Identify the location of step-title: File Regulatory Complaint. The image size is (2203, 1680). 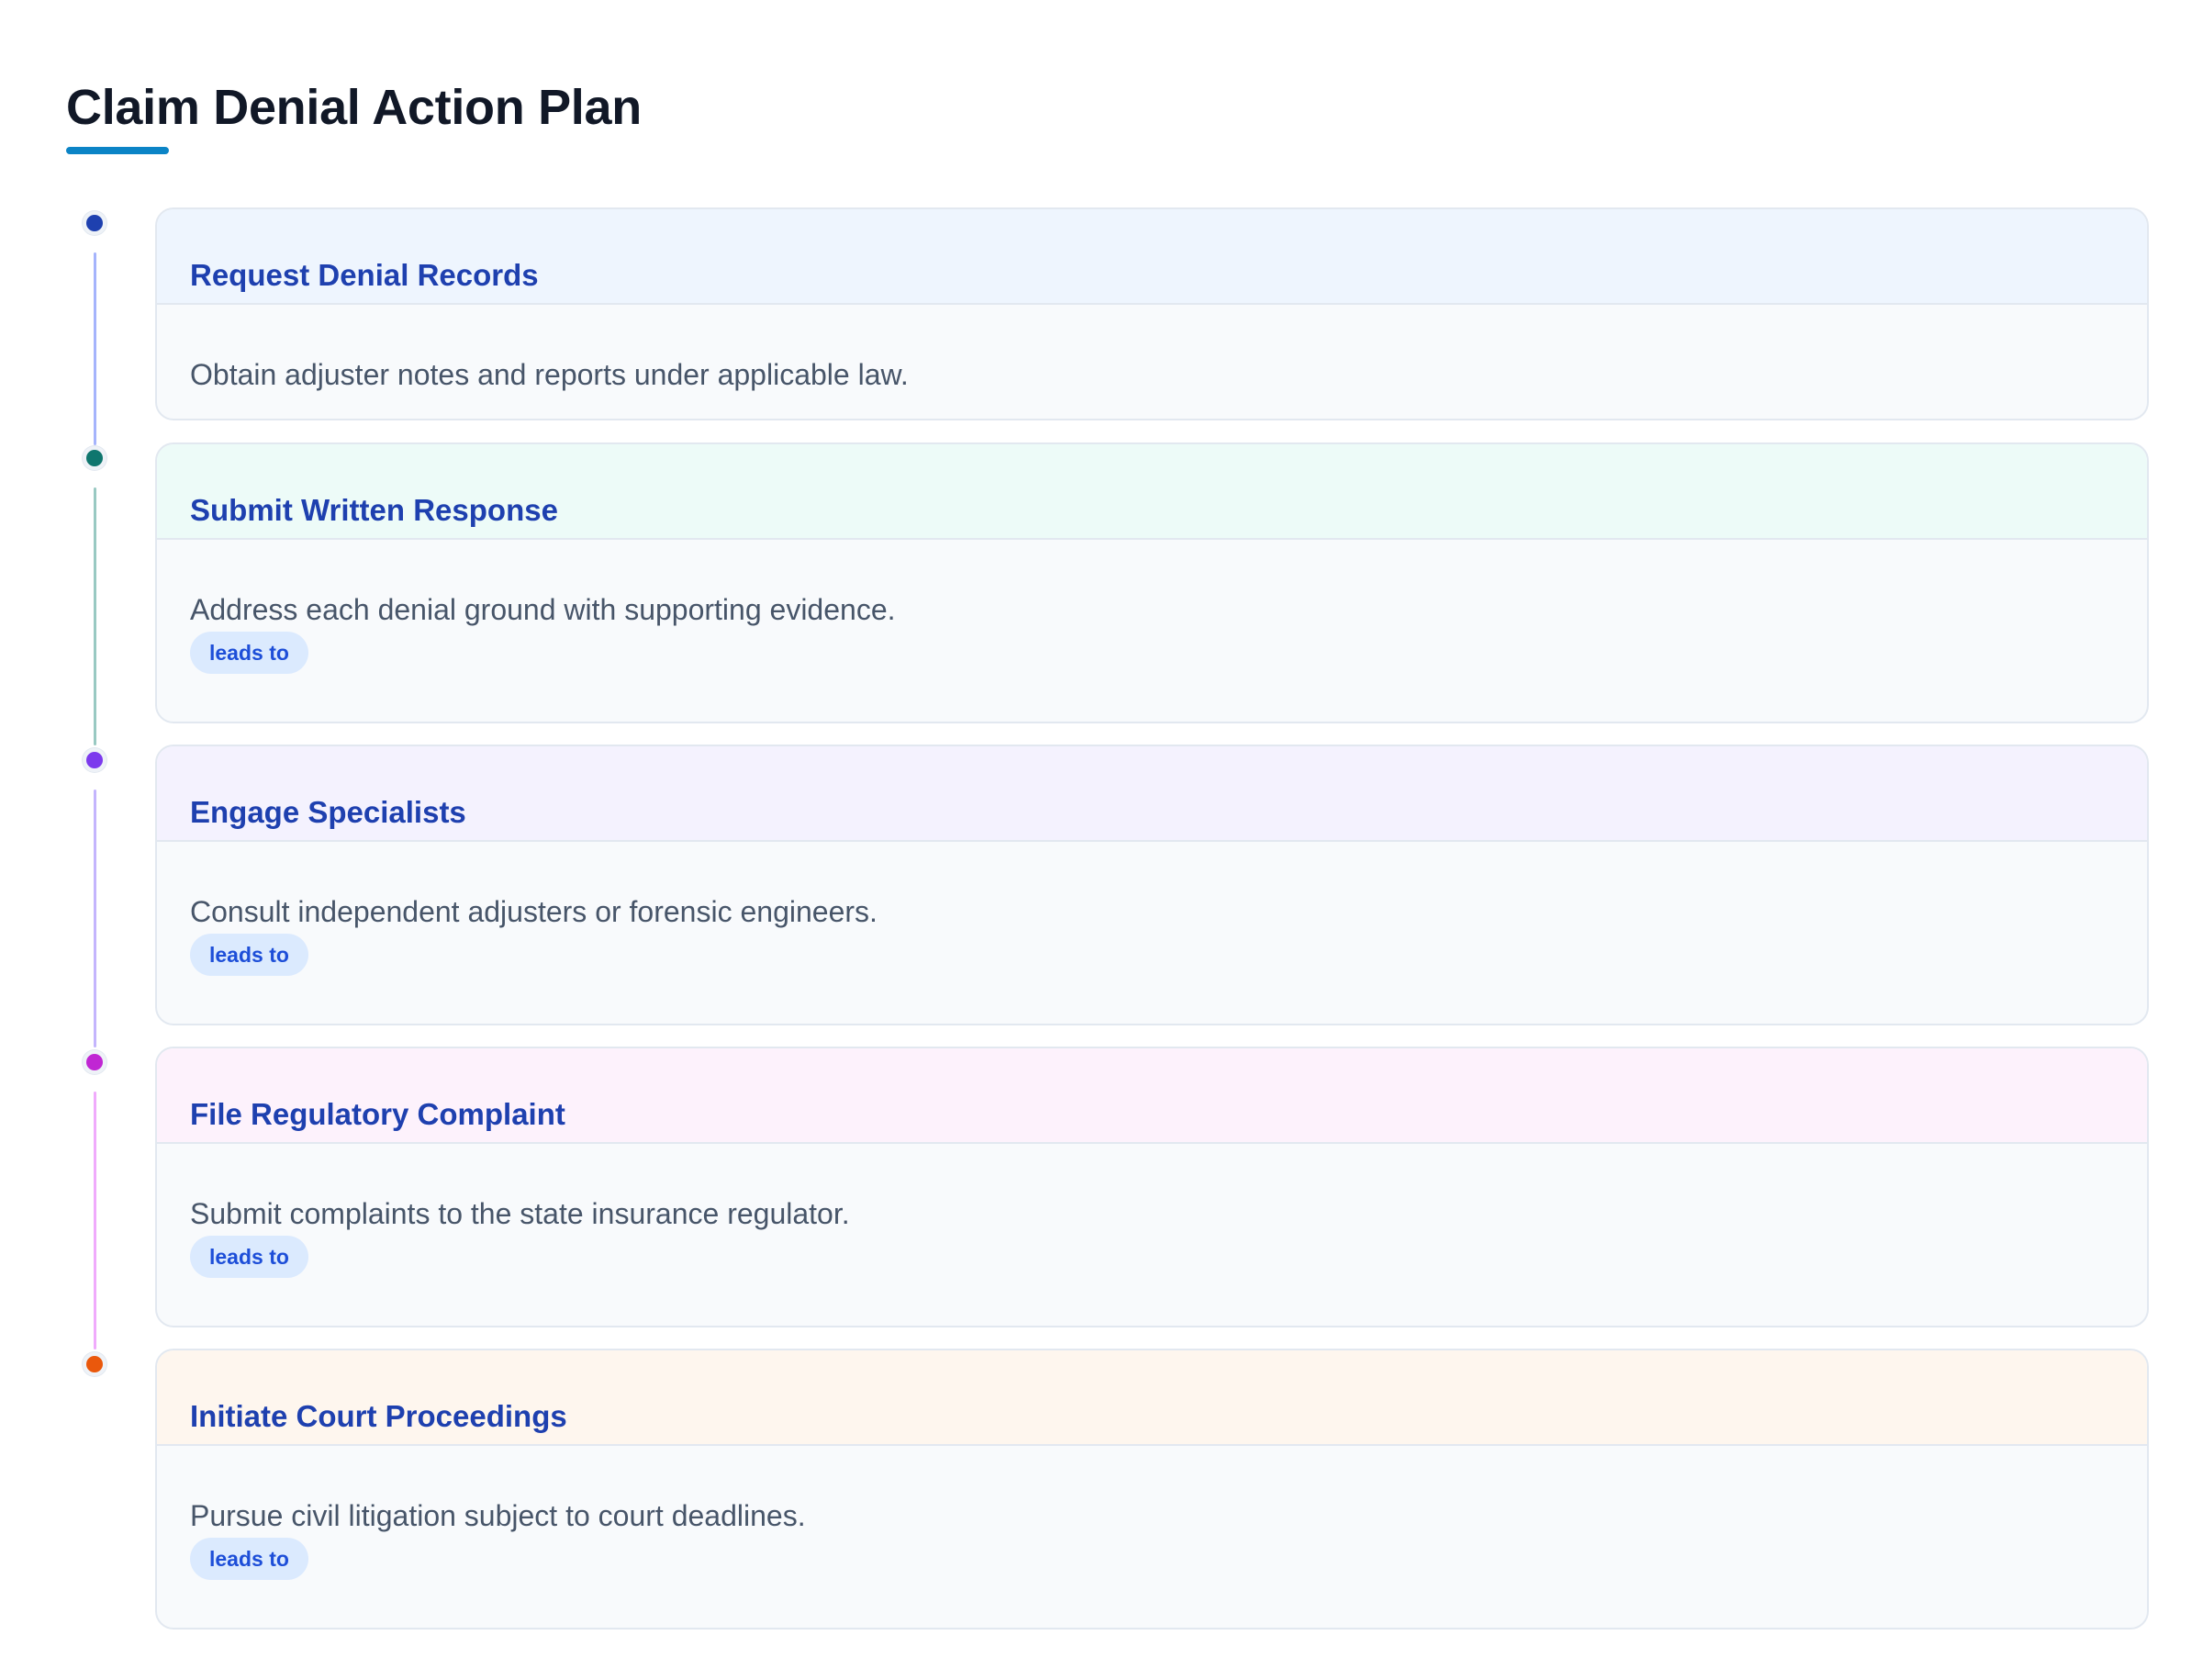
(378, 1114).